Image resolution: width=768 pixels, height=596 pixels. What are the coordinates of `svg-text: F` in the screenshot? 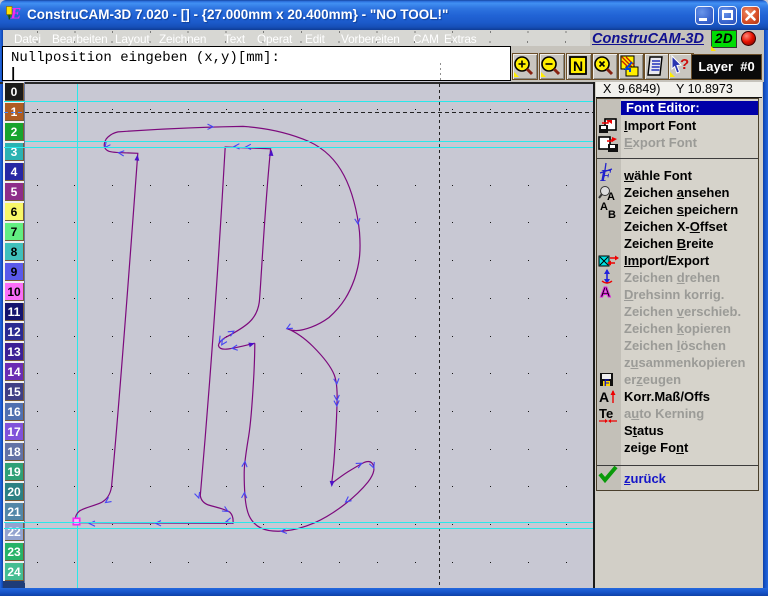 It's located at (607, 383).